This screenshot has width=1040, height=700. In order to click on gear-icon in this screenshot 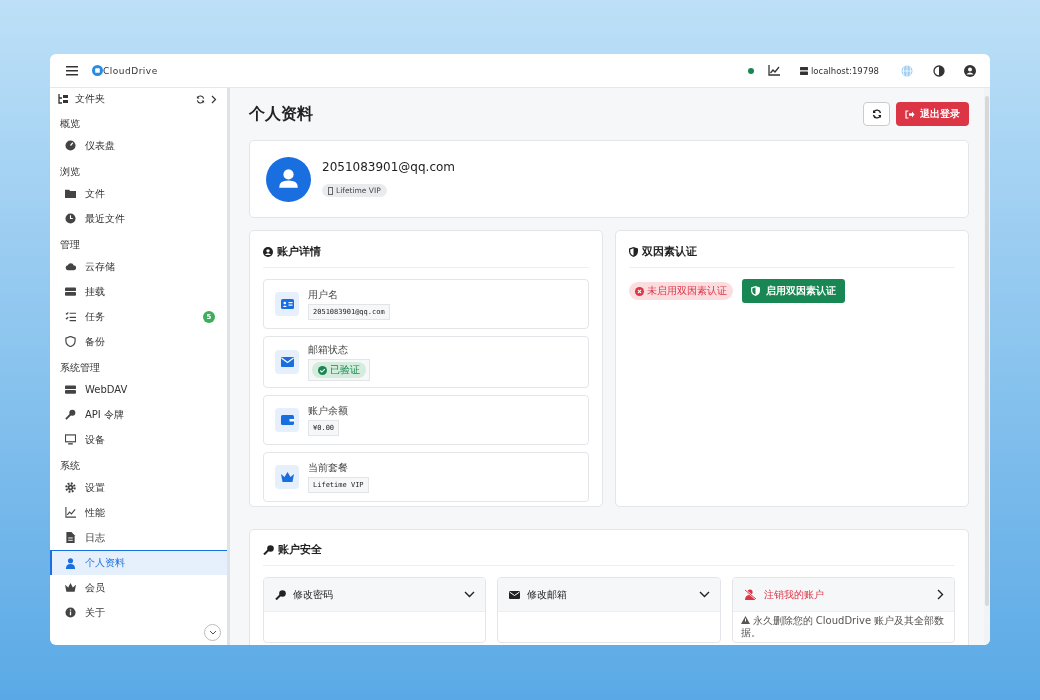, I will do `click(70, 487)`.